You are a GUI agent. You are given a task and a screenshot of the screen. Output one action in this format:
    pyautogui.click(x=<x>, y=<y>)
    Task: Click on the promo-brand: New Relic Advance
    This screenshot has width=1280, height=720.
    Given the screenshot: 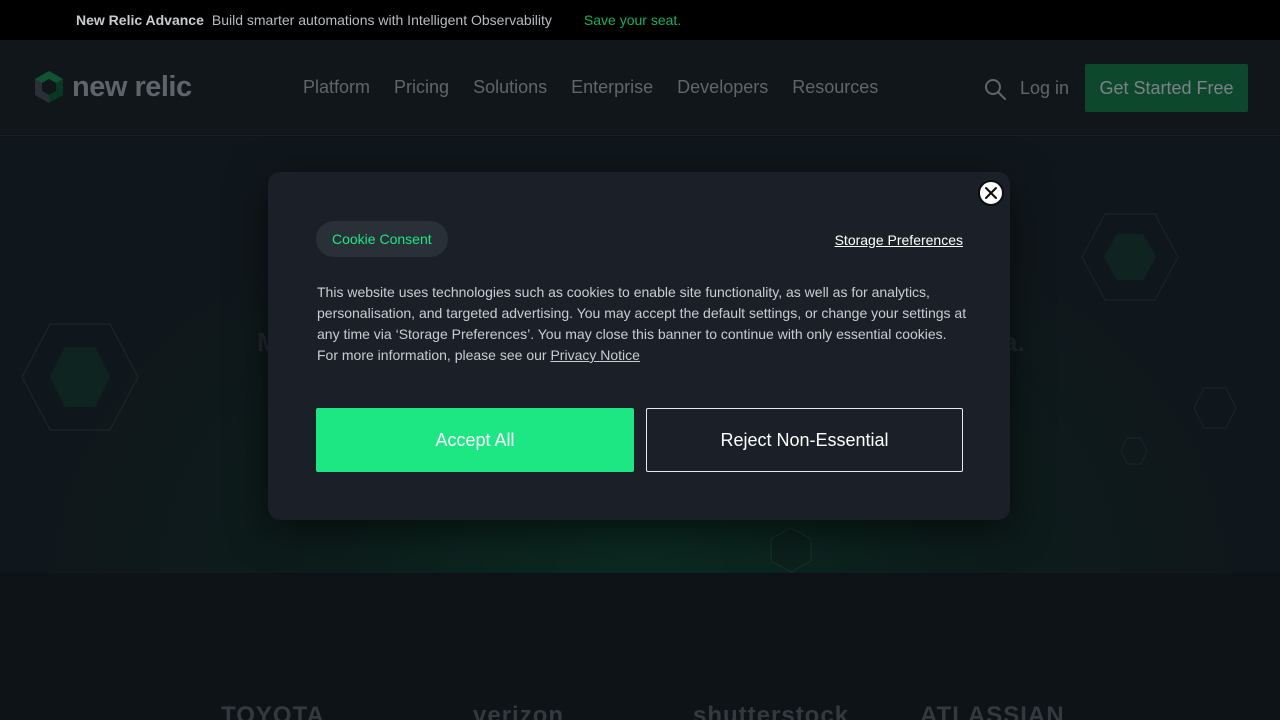 What is the action you would take?
    pyautogui.click(x=140, y=20)
    